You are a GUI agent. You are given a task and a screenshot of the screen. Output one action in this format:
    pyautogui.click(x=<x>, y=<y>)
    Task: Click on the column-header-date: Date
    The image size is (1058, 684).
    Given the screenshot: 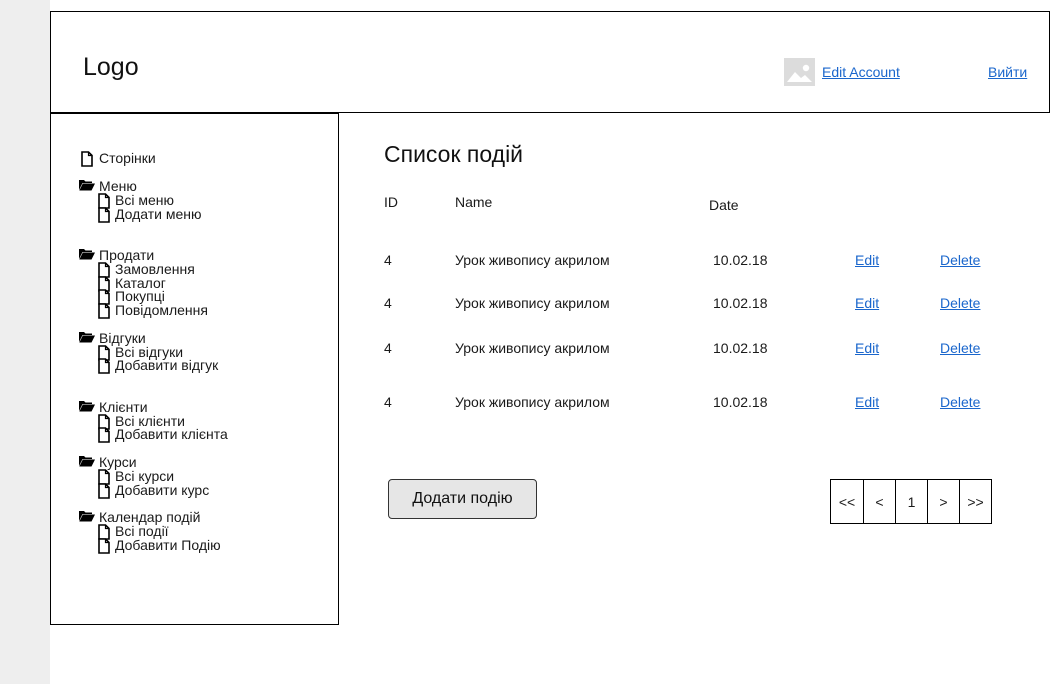 What is the action you would take?
    pyautogui.click(x=724, y=205)
    